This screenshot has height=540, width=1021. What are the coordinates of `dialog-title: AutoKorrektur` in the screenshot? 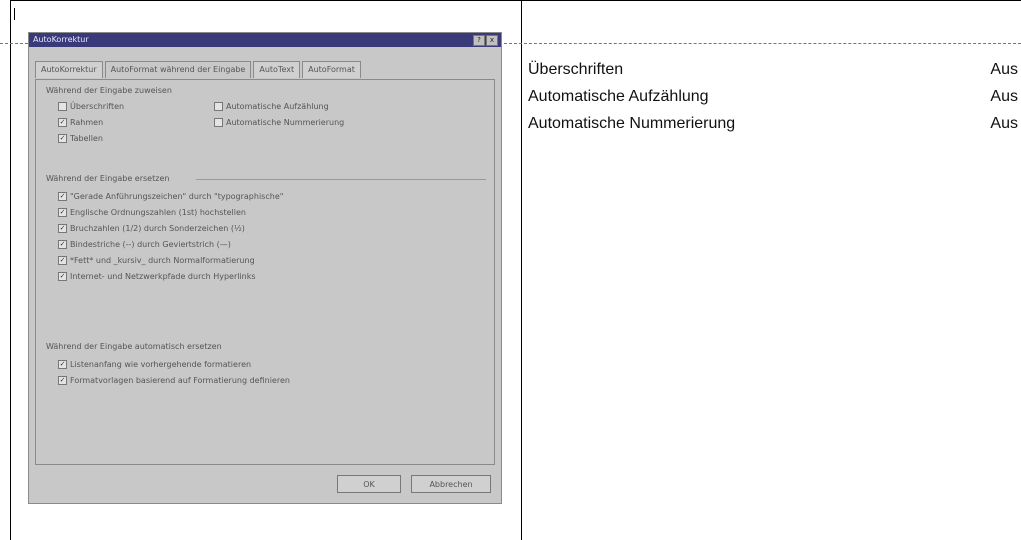 It's located at (61, 39).